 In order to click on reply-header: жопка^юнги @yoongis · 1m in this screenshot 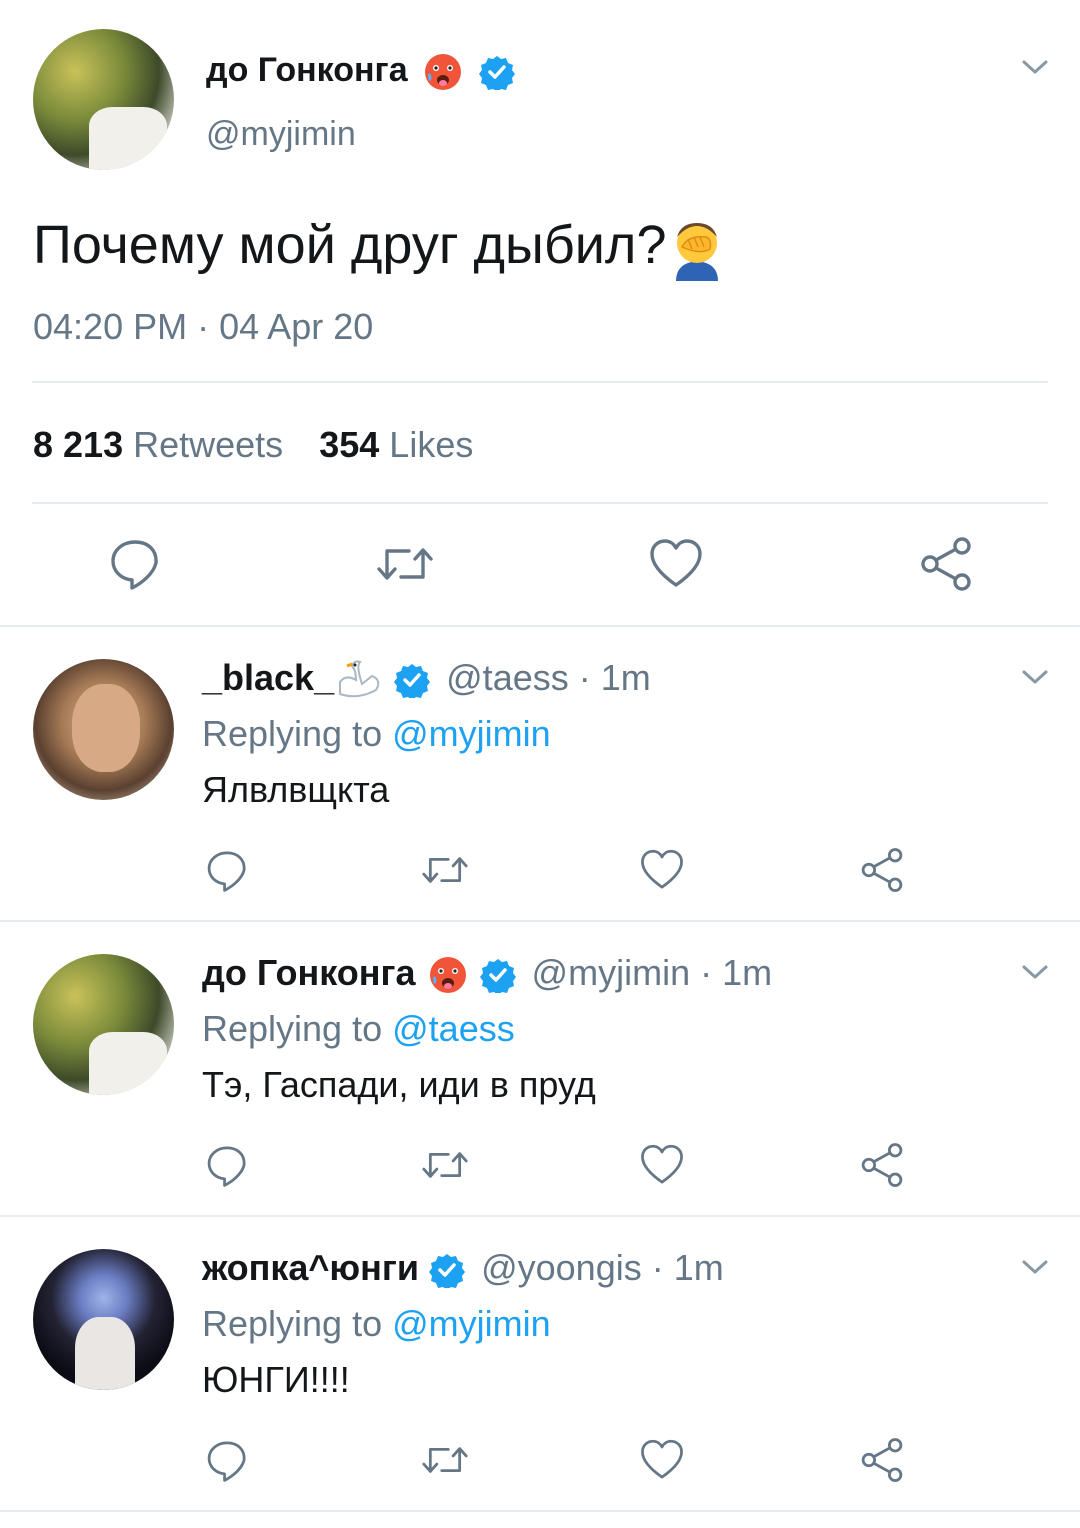, I will do `click(463, 1268)`.